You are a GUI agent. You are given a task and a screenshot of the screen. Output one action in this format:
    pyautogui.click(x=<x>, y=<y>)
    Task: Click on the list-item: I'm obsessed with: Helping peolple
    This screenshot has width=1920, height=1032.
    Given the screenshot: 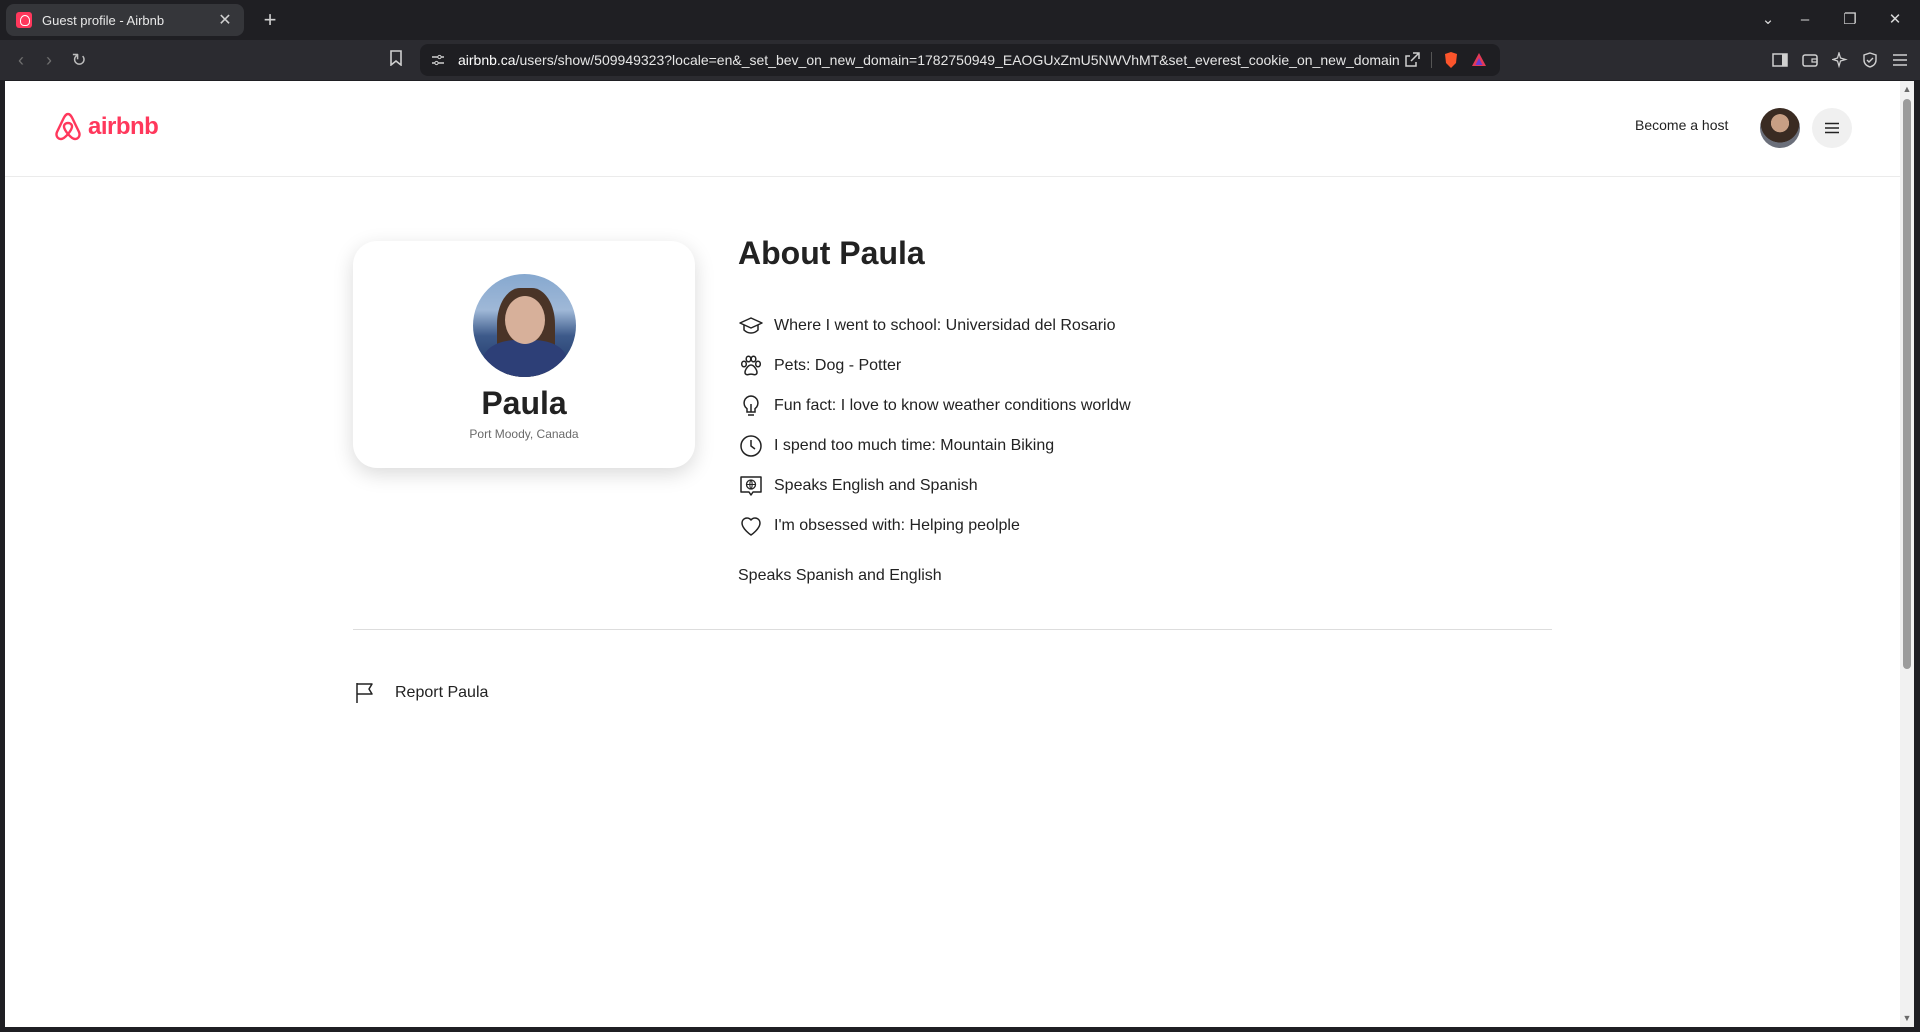 What is the action you would take?
    pyautogui.click(x=934, y=526)
    